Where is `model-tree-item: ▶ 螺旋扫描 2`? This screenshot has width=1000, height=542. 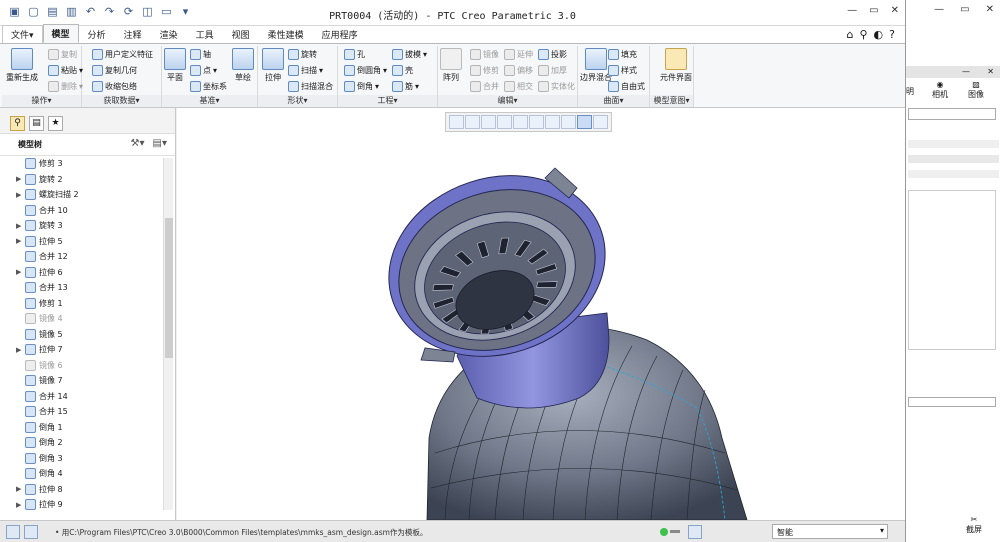 model-tree-item: ▶ 螺旋扫描 2 is located at coordinates (81, 195).